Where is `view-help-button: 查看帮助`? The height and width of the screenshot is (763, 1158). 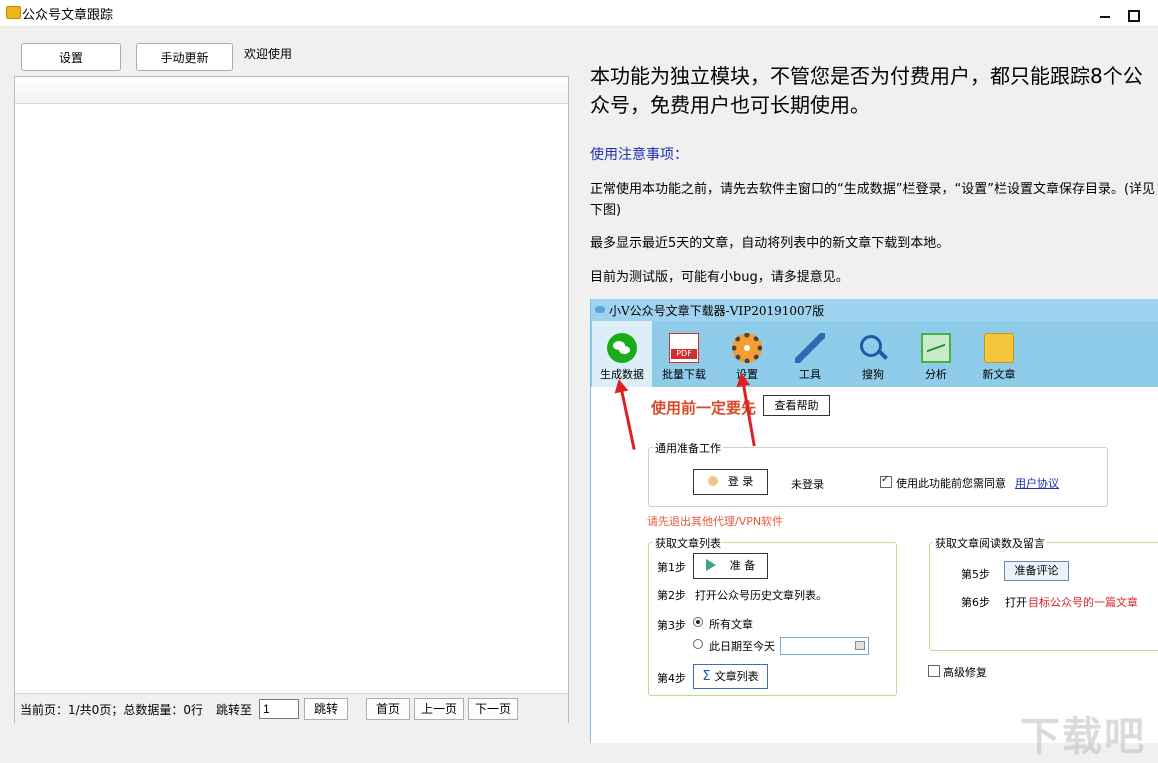 view-help-button: 查看帮助 is located at coordinates (796, 405).